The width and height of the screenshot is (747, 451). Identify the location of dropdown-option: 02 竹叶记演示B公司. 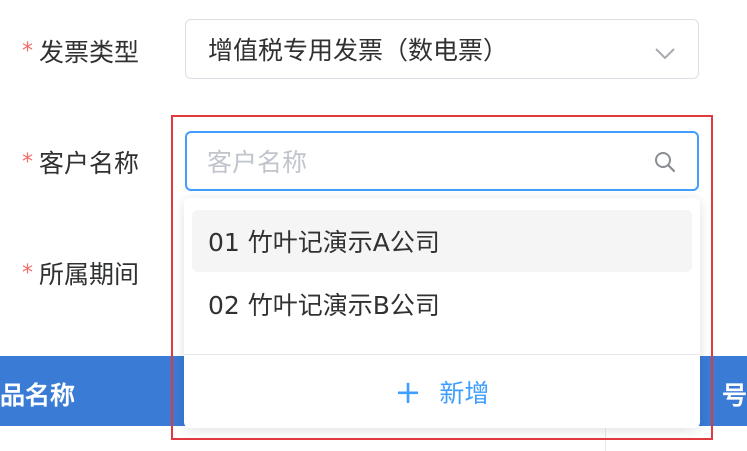
(442, 304).